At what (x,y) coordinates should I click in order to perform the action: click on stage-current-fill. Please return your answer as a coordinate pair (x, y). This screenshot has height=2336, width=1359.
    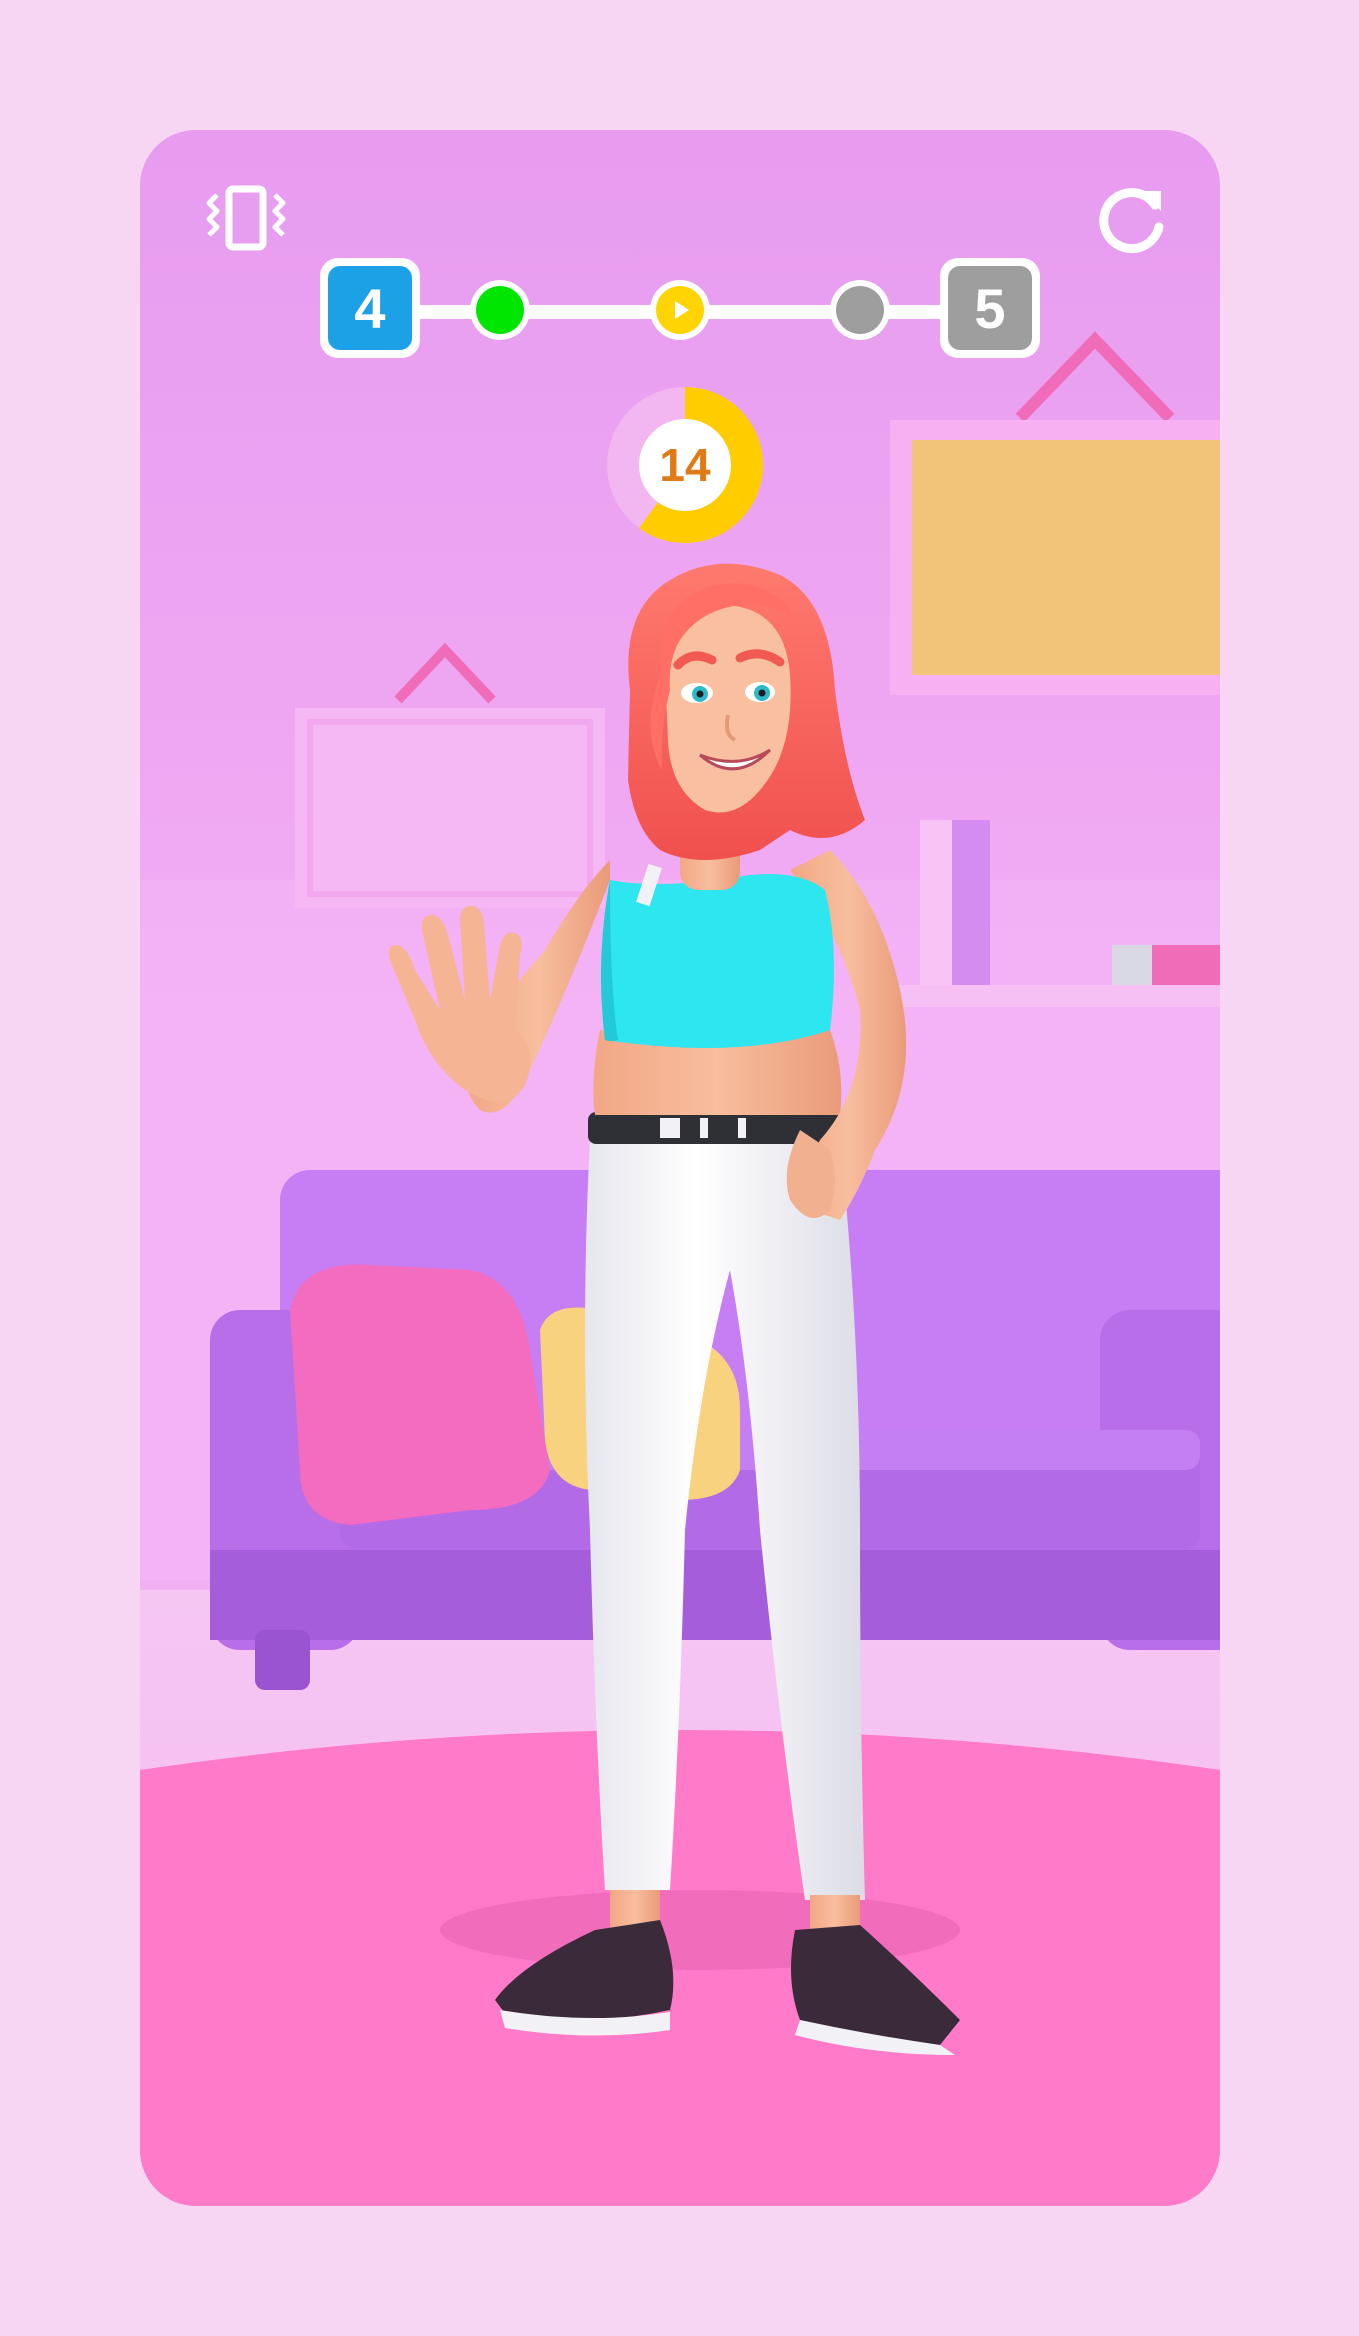
    Looking at the image, I should click on (680, 310).